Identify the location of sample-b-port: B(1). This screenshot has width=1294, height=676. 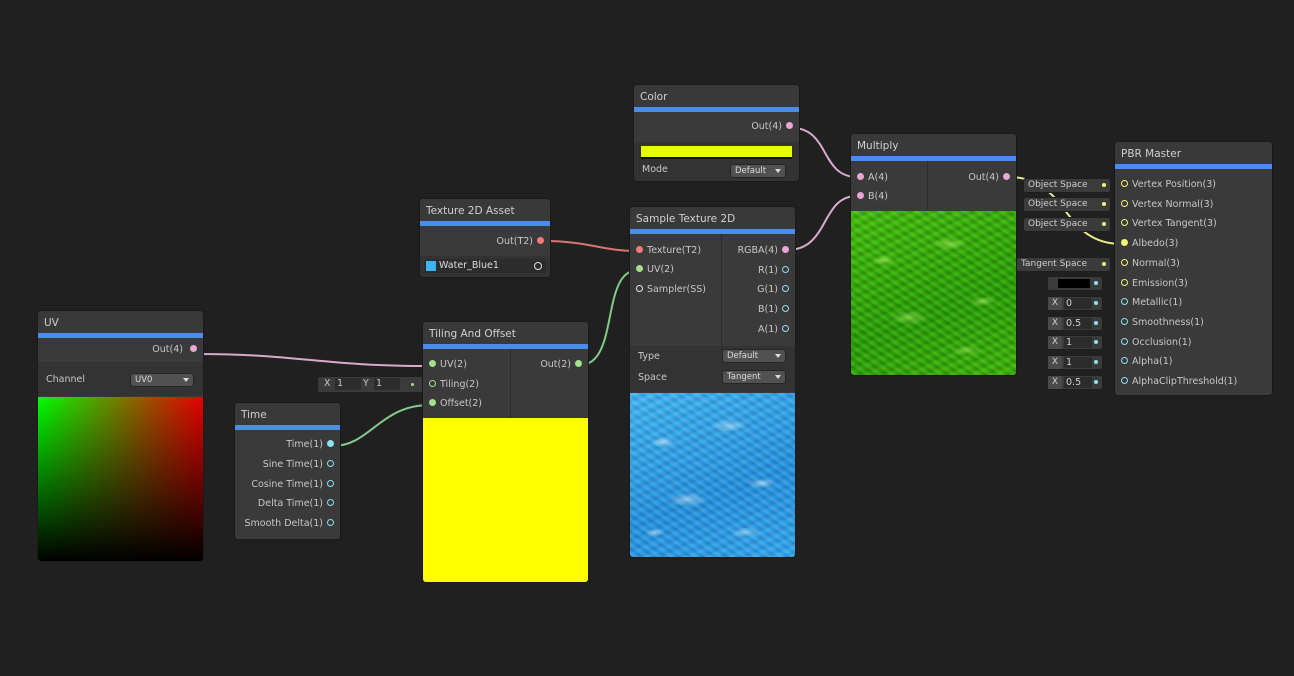
(773, 310).